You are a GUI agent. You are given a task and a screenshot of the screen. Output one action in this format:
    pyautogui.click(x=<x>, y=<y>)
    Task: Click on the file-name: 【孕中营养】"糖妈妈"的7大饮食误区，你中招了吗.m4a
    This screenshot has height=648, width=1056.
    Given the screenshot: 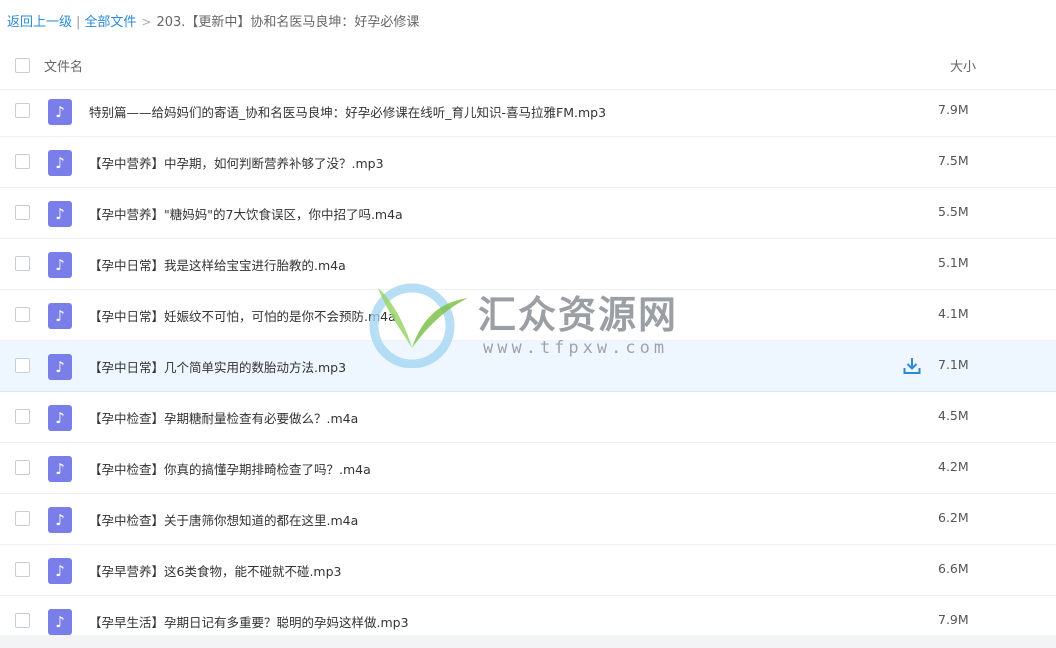 What is the action you would take?
    pyautogui.click(x=246, y=213)
    